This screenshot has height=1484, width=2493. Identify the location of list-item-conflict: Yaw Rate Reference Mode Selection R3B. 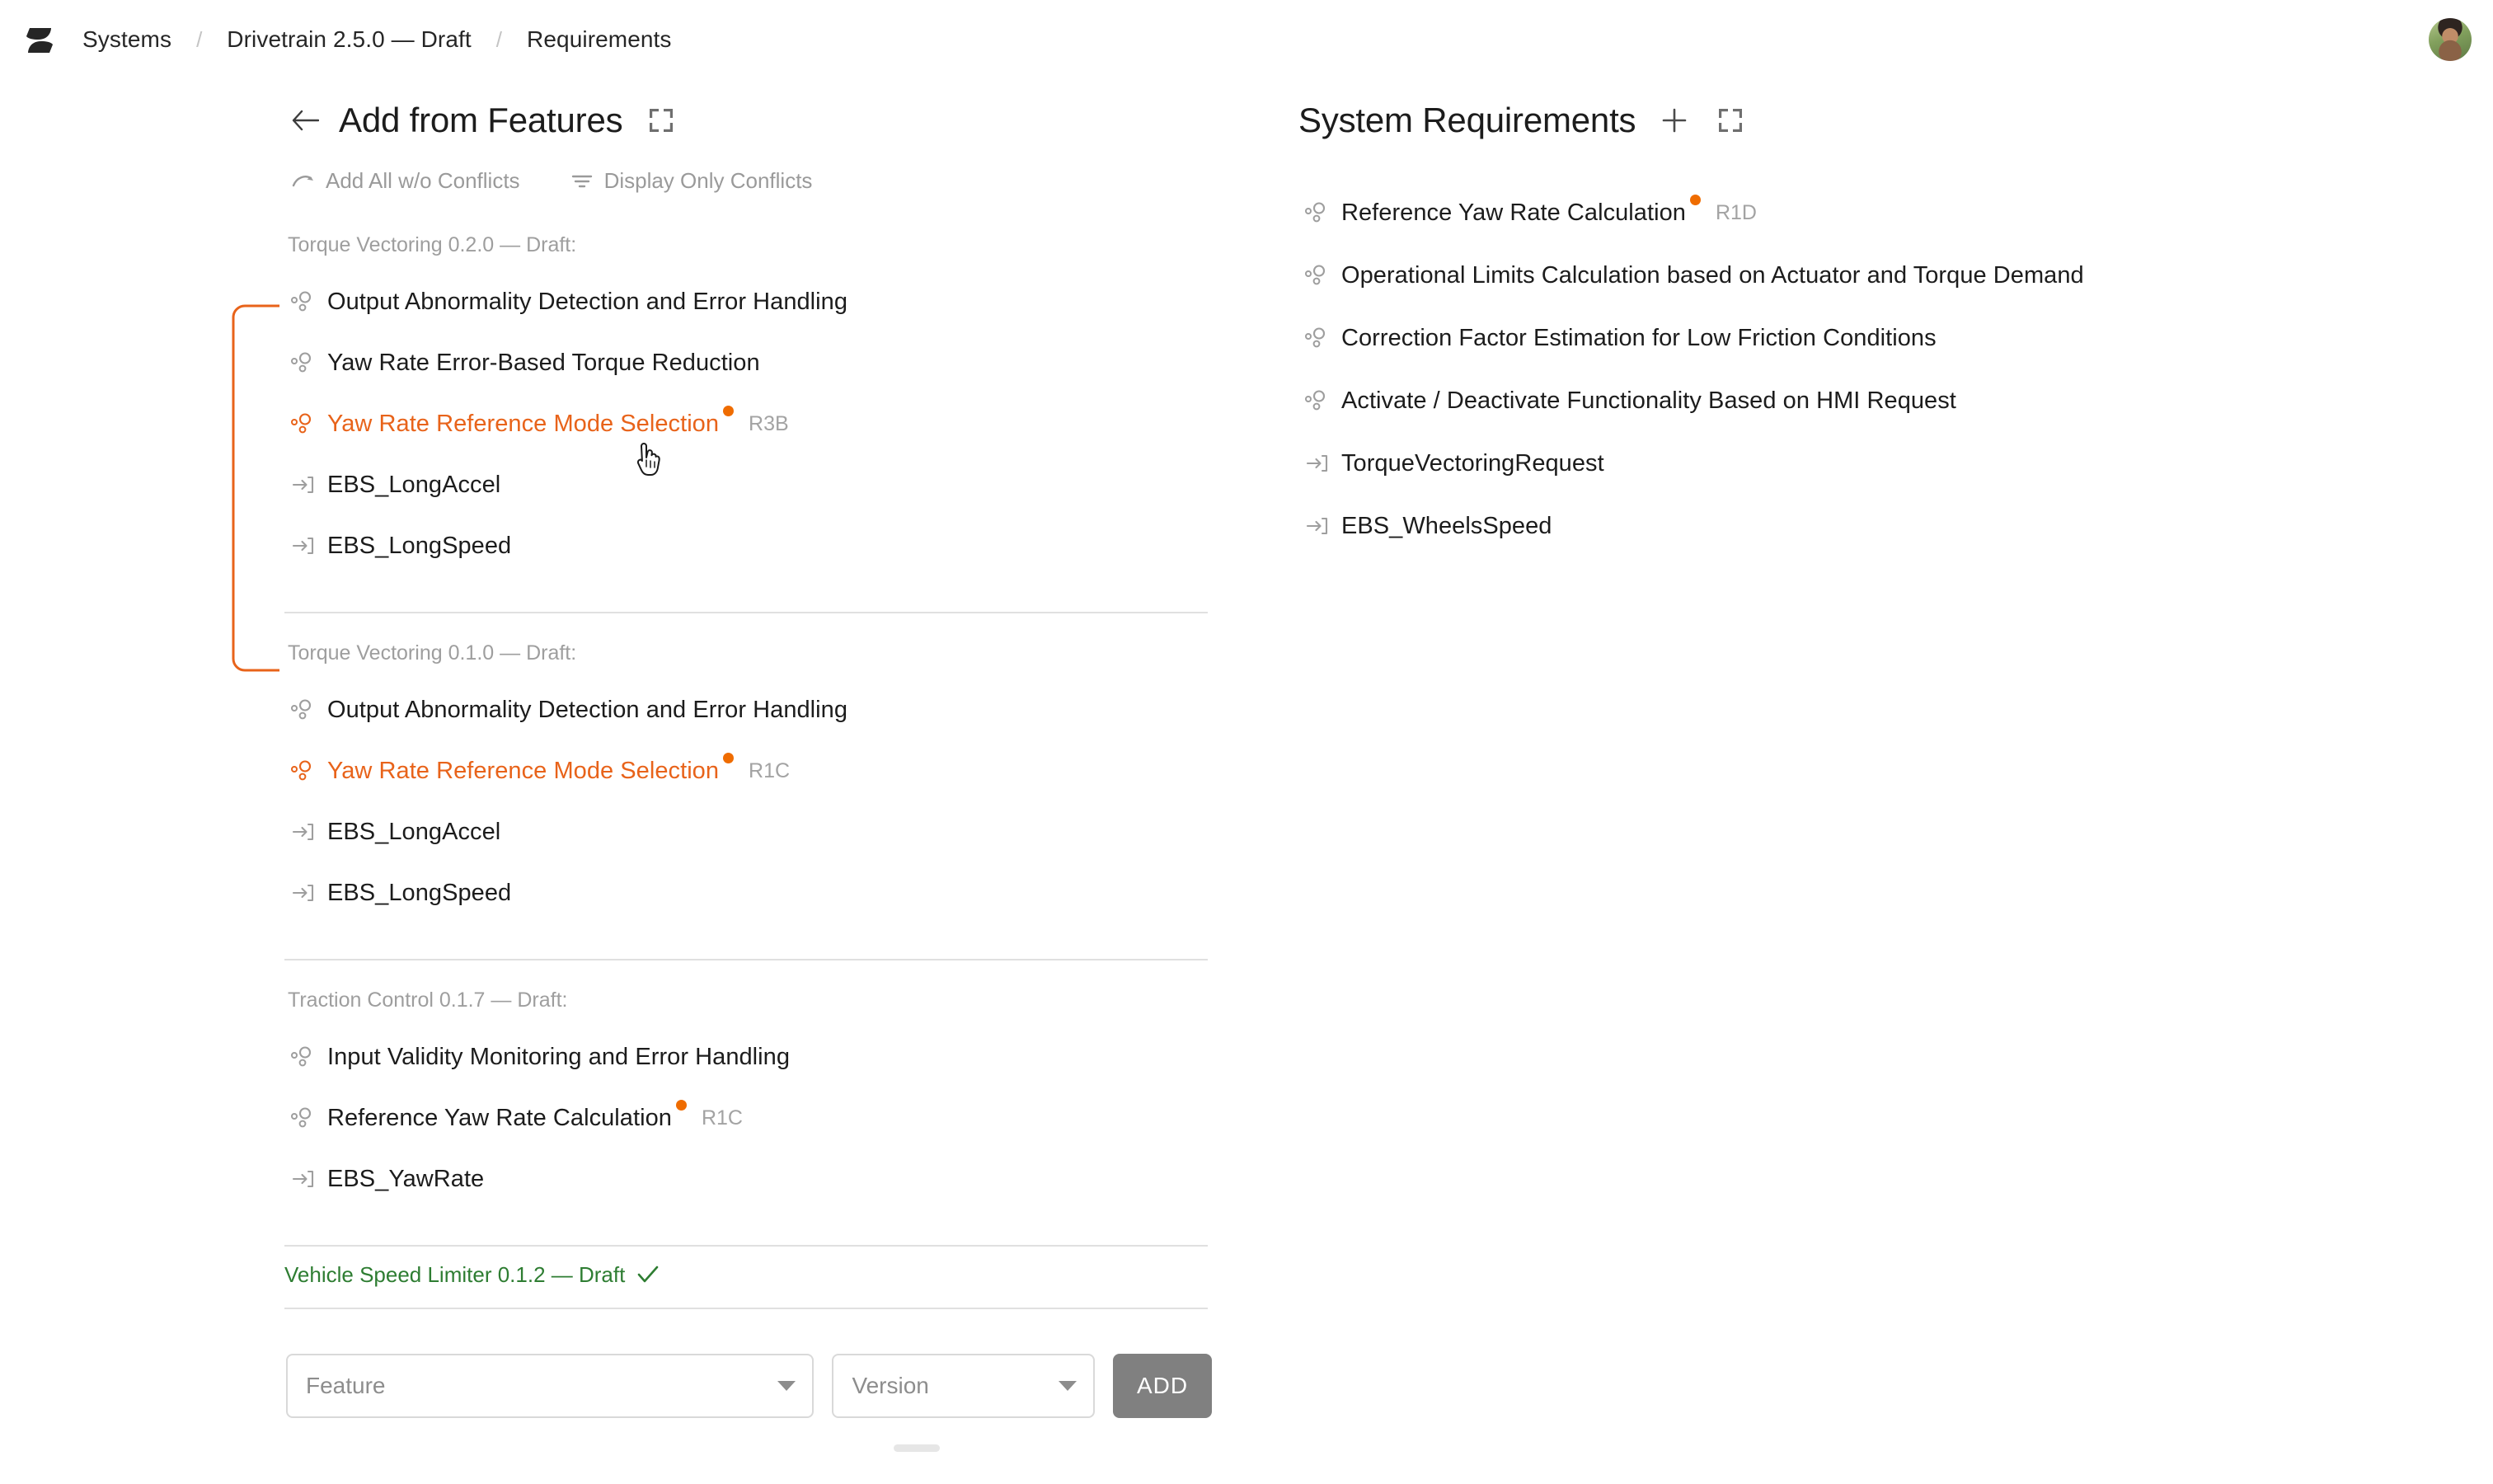
(748, 424).